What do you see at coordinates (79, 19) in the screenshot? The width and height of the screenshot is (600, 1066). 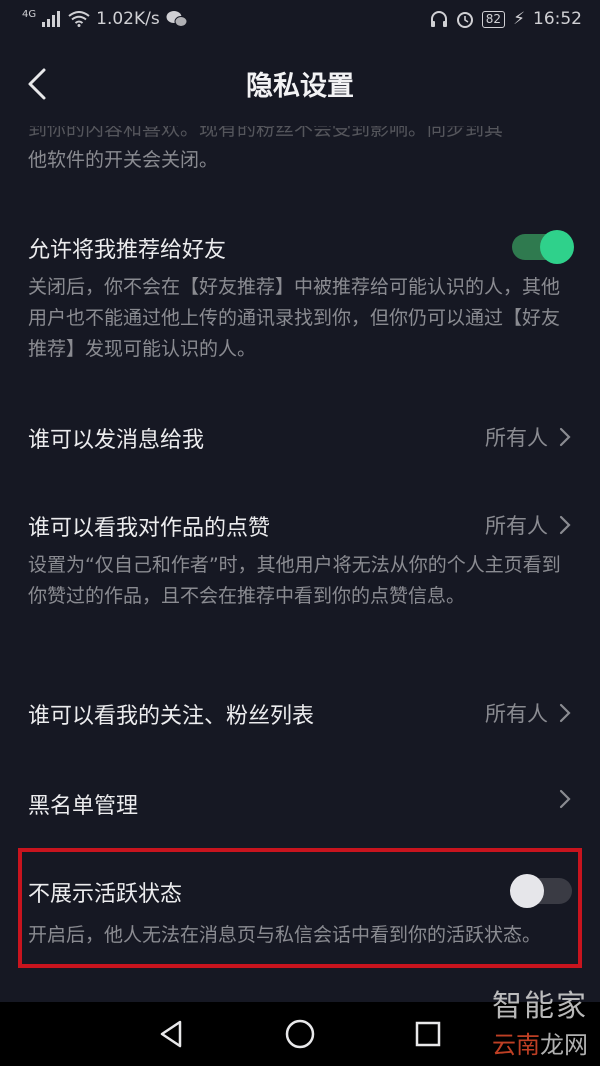 I see `wifi-icon` at bounding box center [79, 19].